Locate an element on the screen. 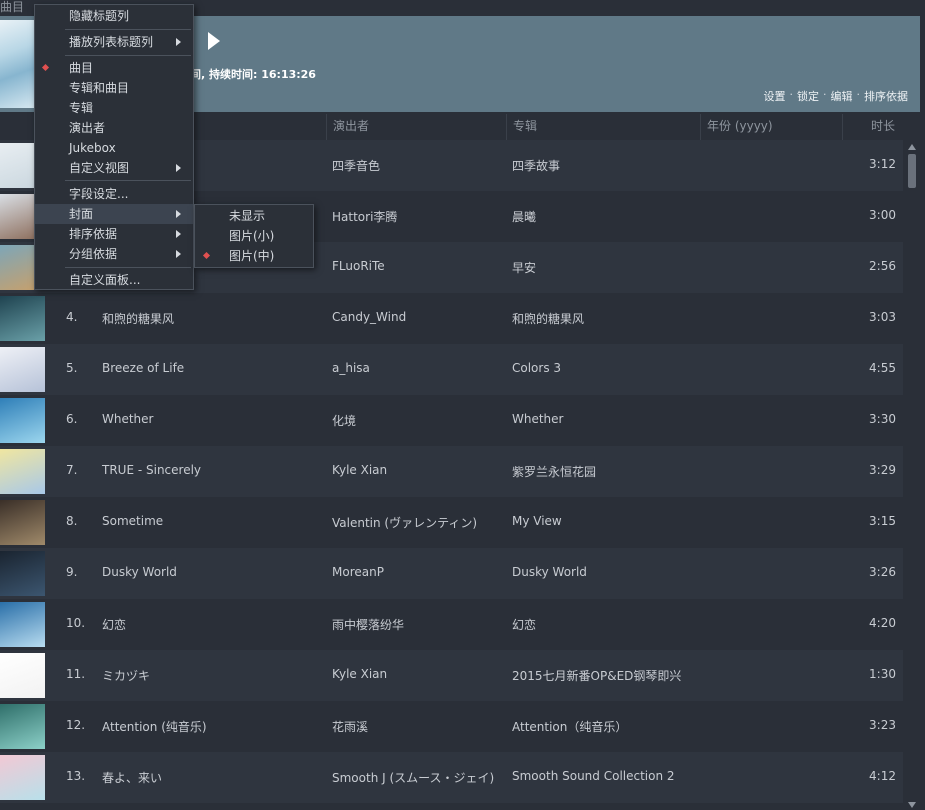 The width and height of the screenshot is (925, 810). track-duration: 4:55 is located at coordinates (882, 368).